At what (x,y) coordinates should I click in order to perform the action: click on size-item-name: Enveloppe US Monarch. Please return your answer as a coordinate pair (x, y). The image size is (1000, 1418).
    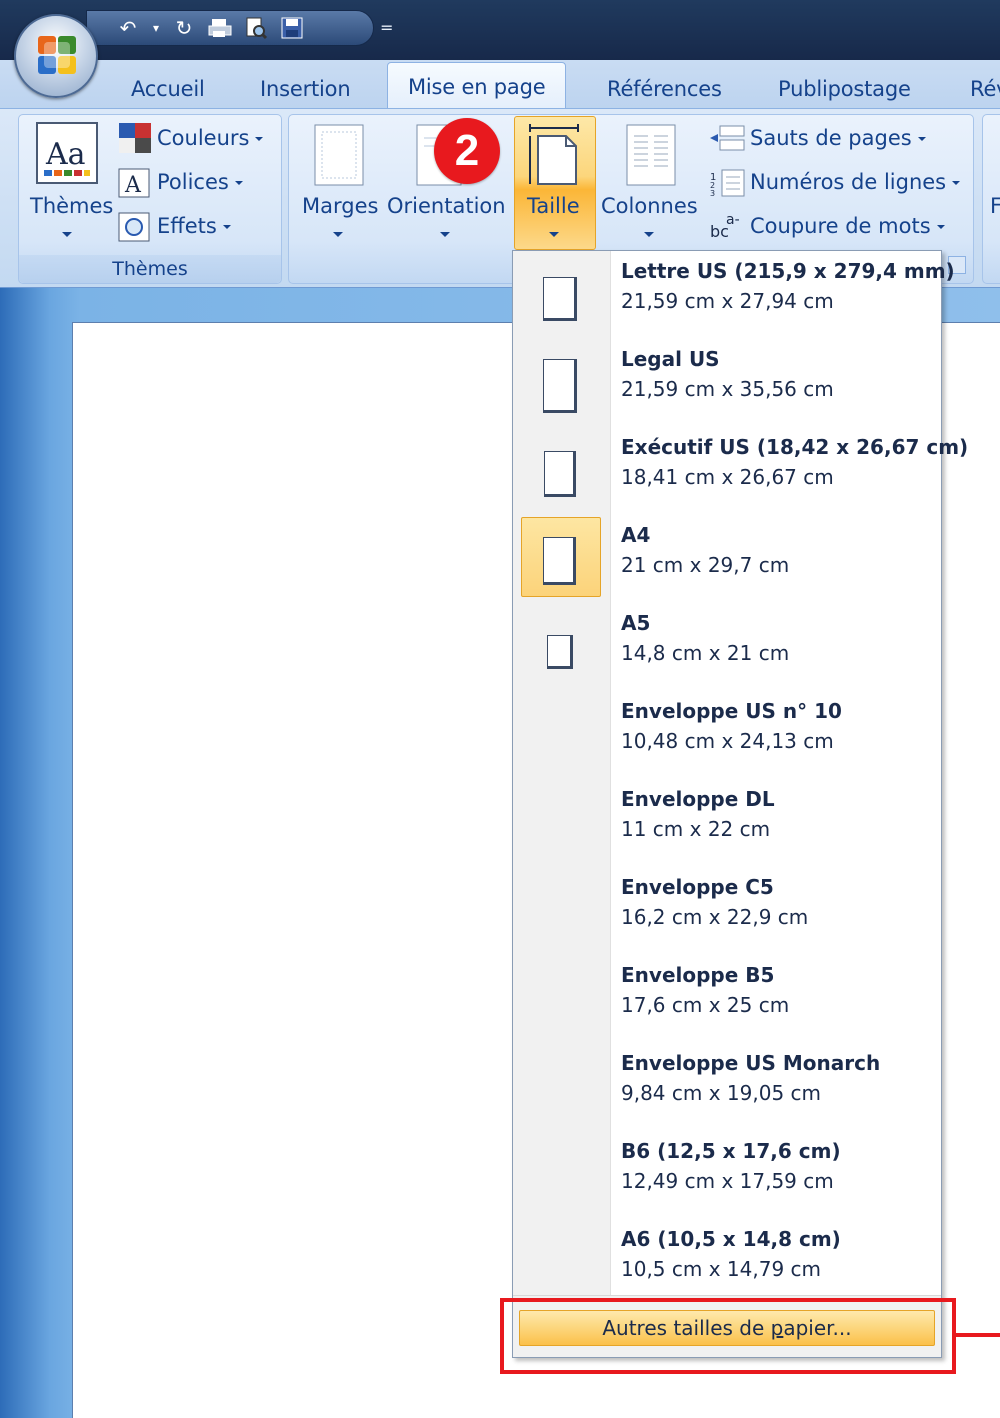
    Looking at the image, I should click on (751, 1063).